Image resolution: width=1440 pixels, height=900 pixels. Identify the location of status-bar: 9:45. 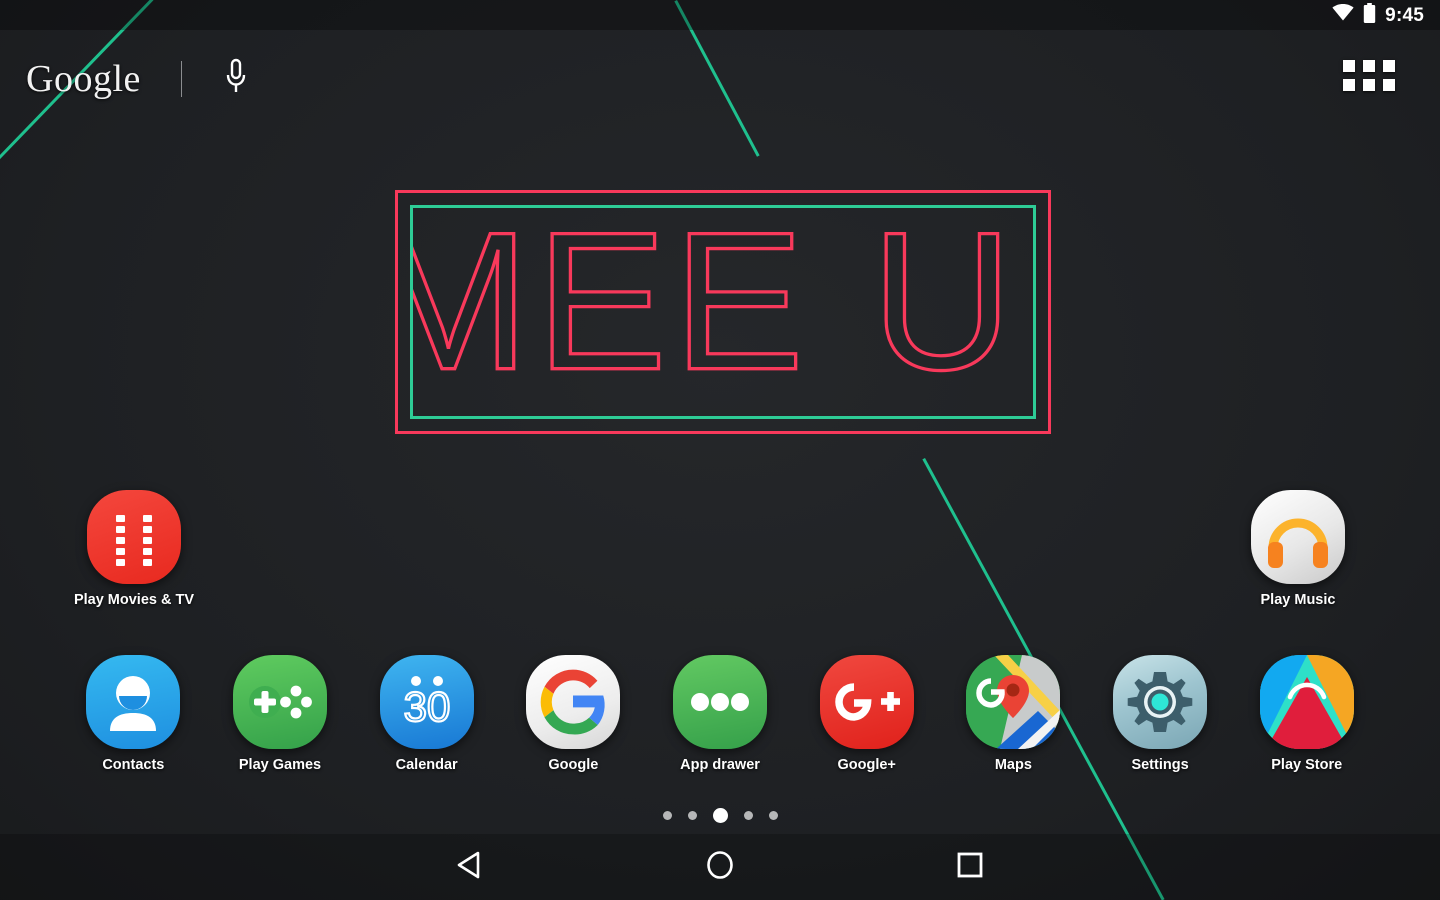
(720, 15).